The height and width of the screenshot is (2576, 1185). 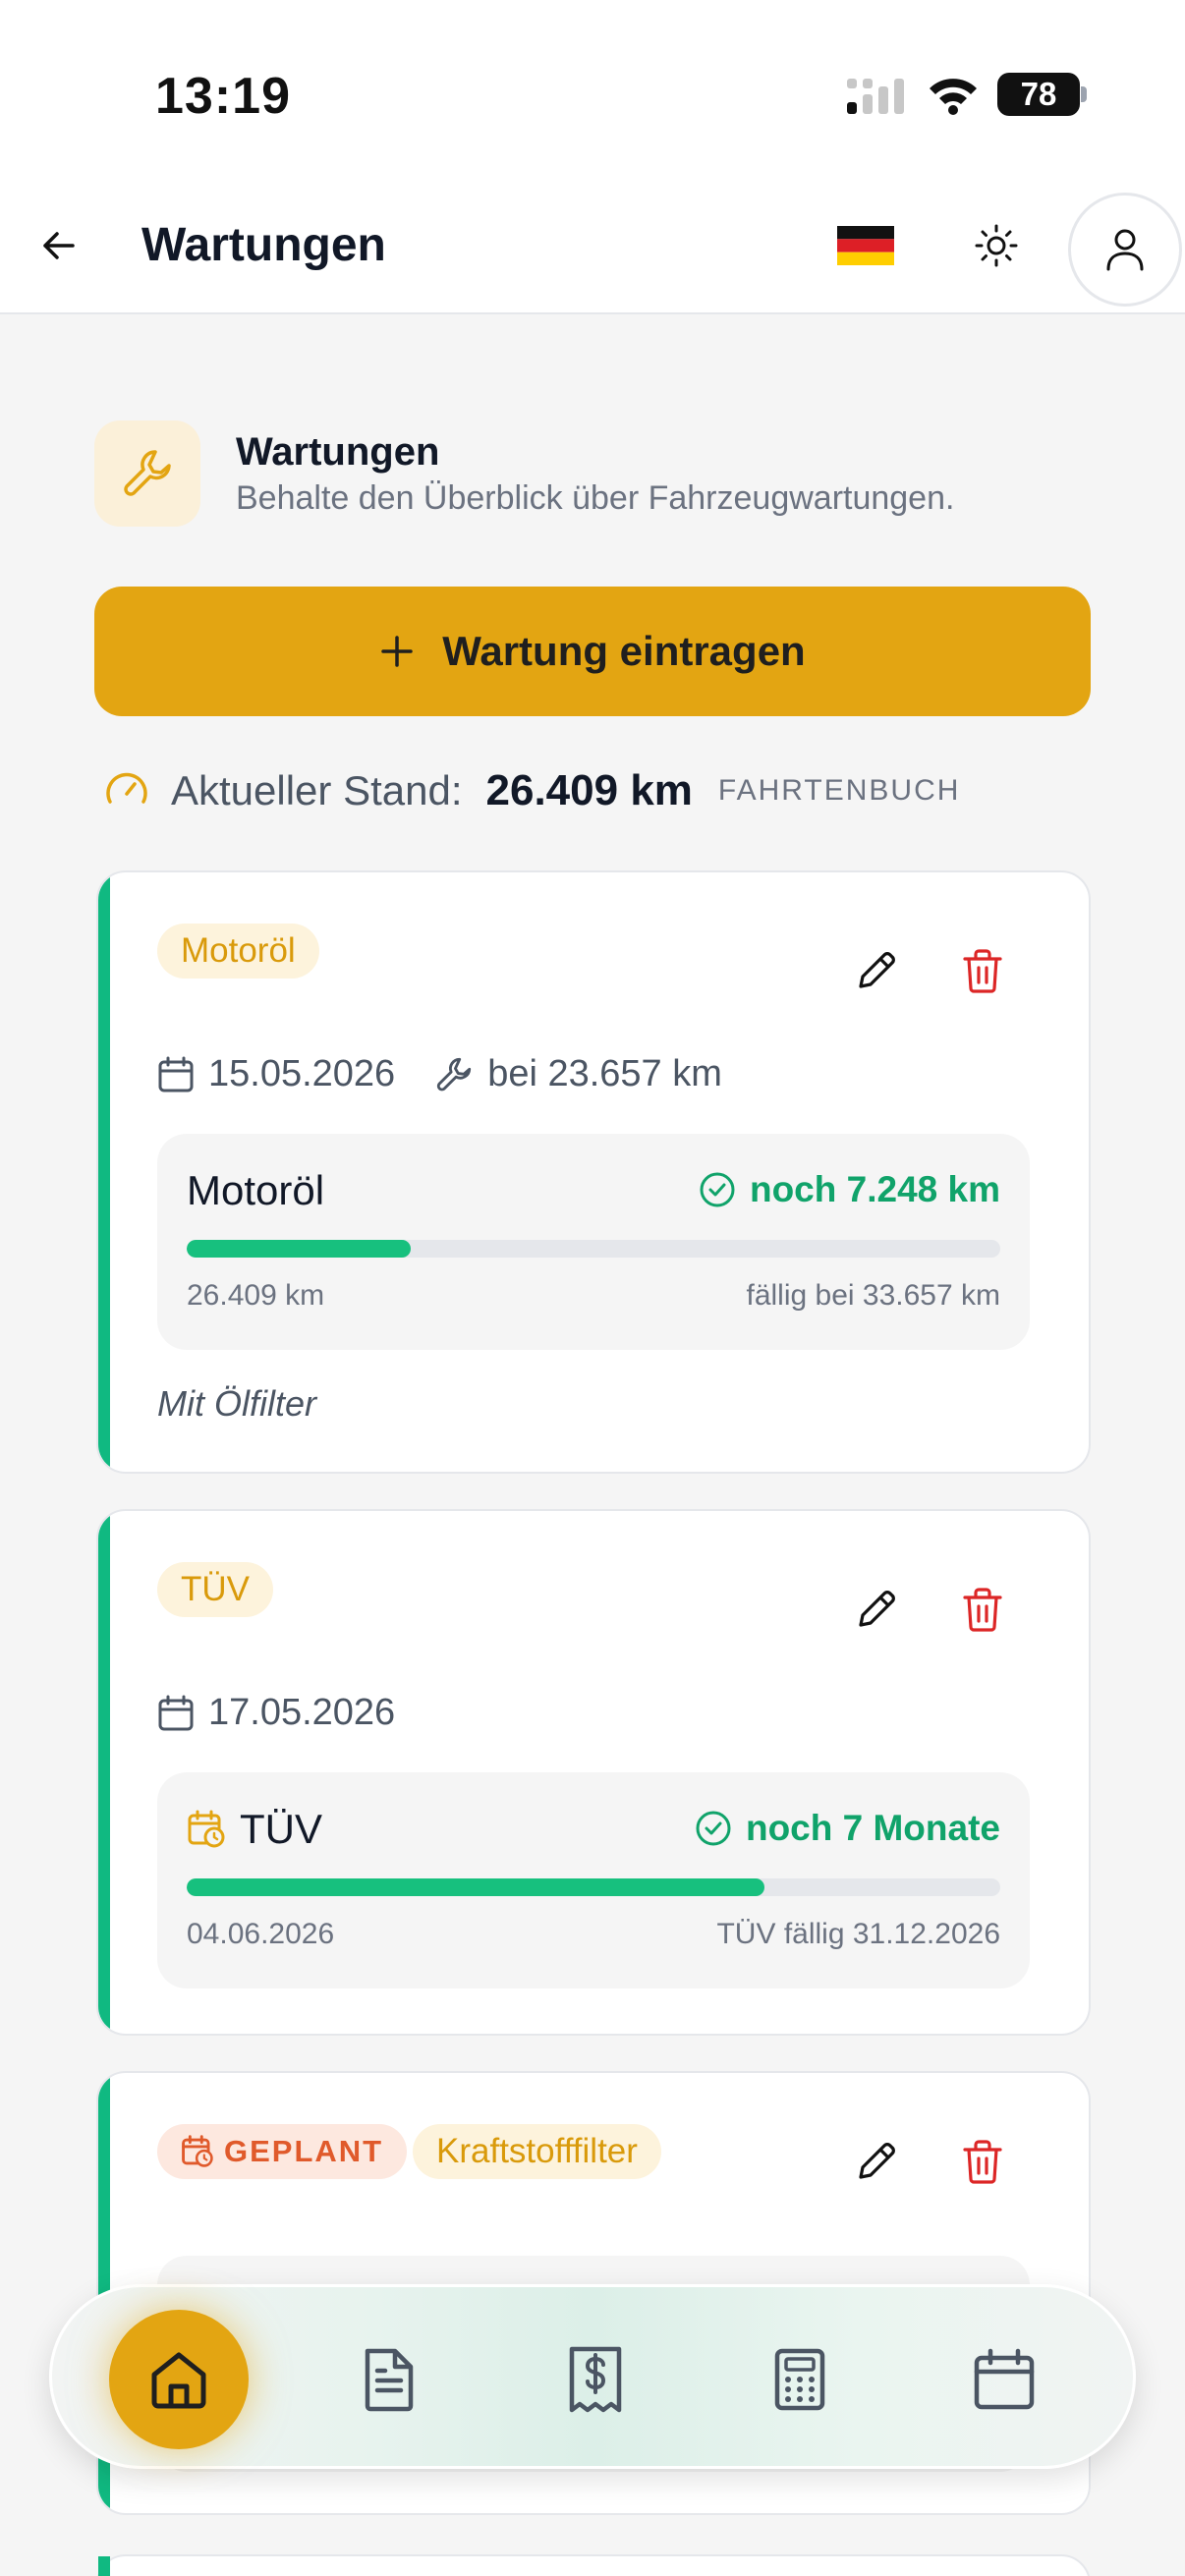 I want to click on status-bar: 13:19 78, so click(x=592, y=93).